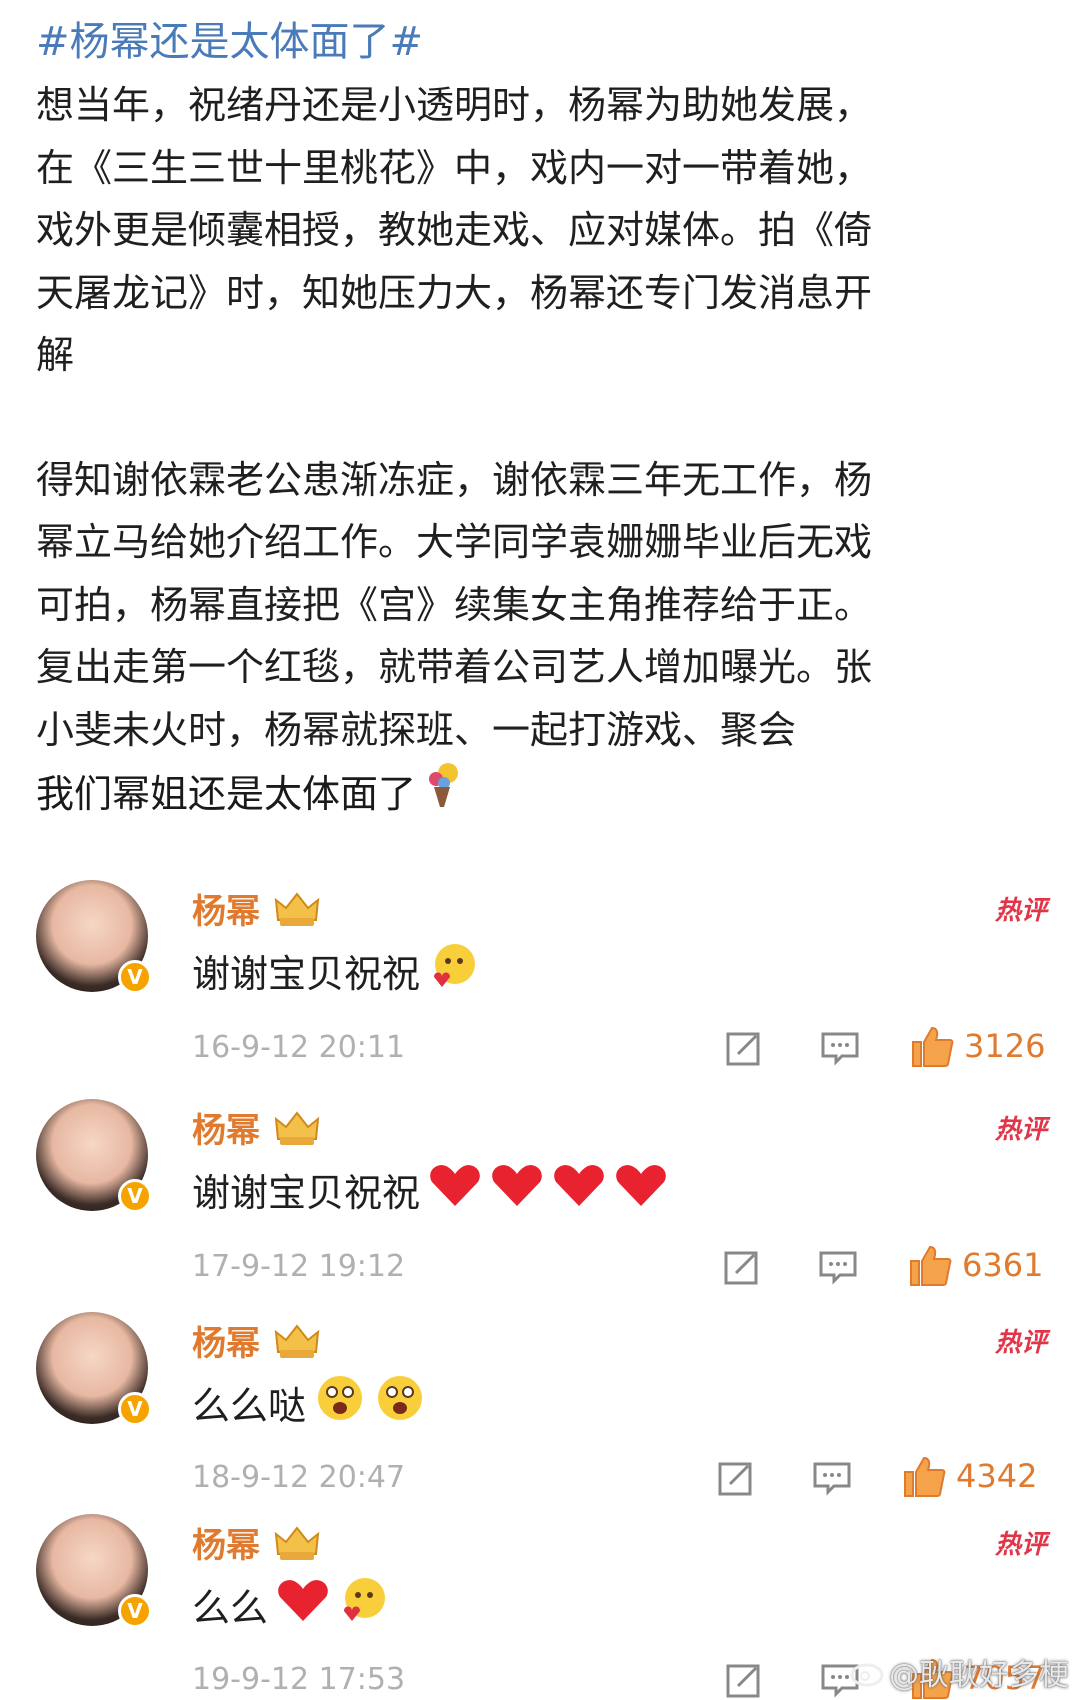 Image resolution: width=1087 pixels, height=1700 pixels. I want to click on like-count: 3126, so click(1005, 1046).